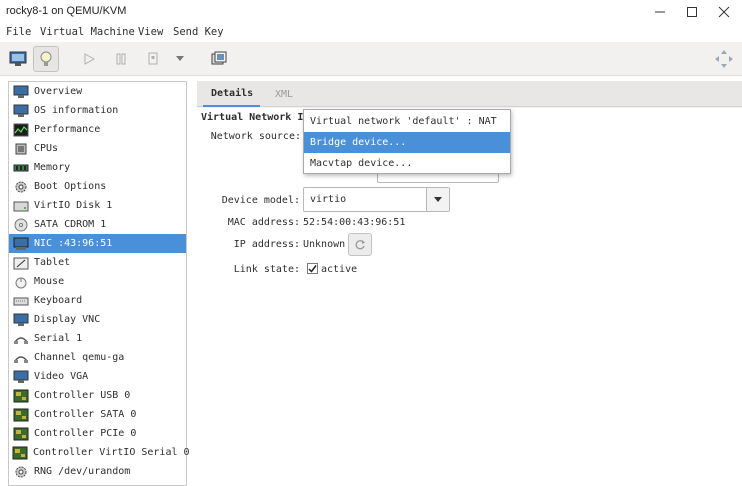  I want to click on close-button, so click(724, 12).